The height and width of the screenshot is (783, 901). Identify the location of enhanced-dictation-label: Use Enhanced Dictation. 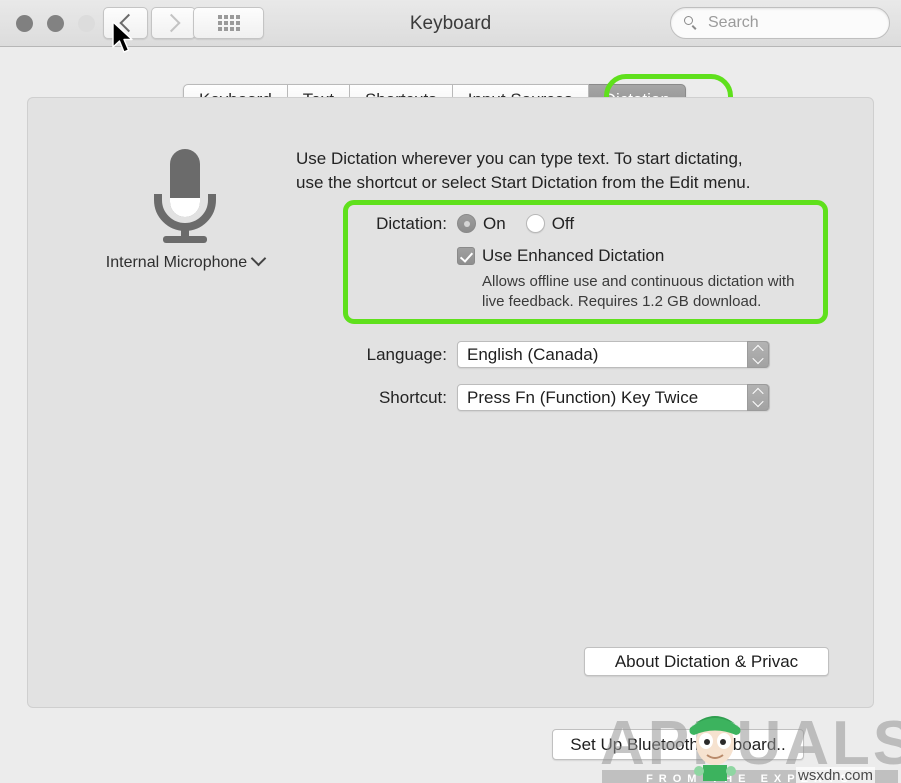
(573, 255).